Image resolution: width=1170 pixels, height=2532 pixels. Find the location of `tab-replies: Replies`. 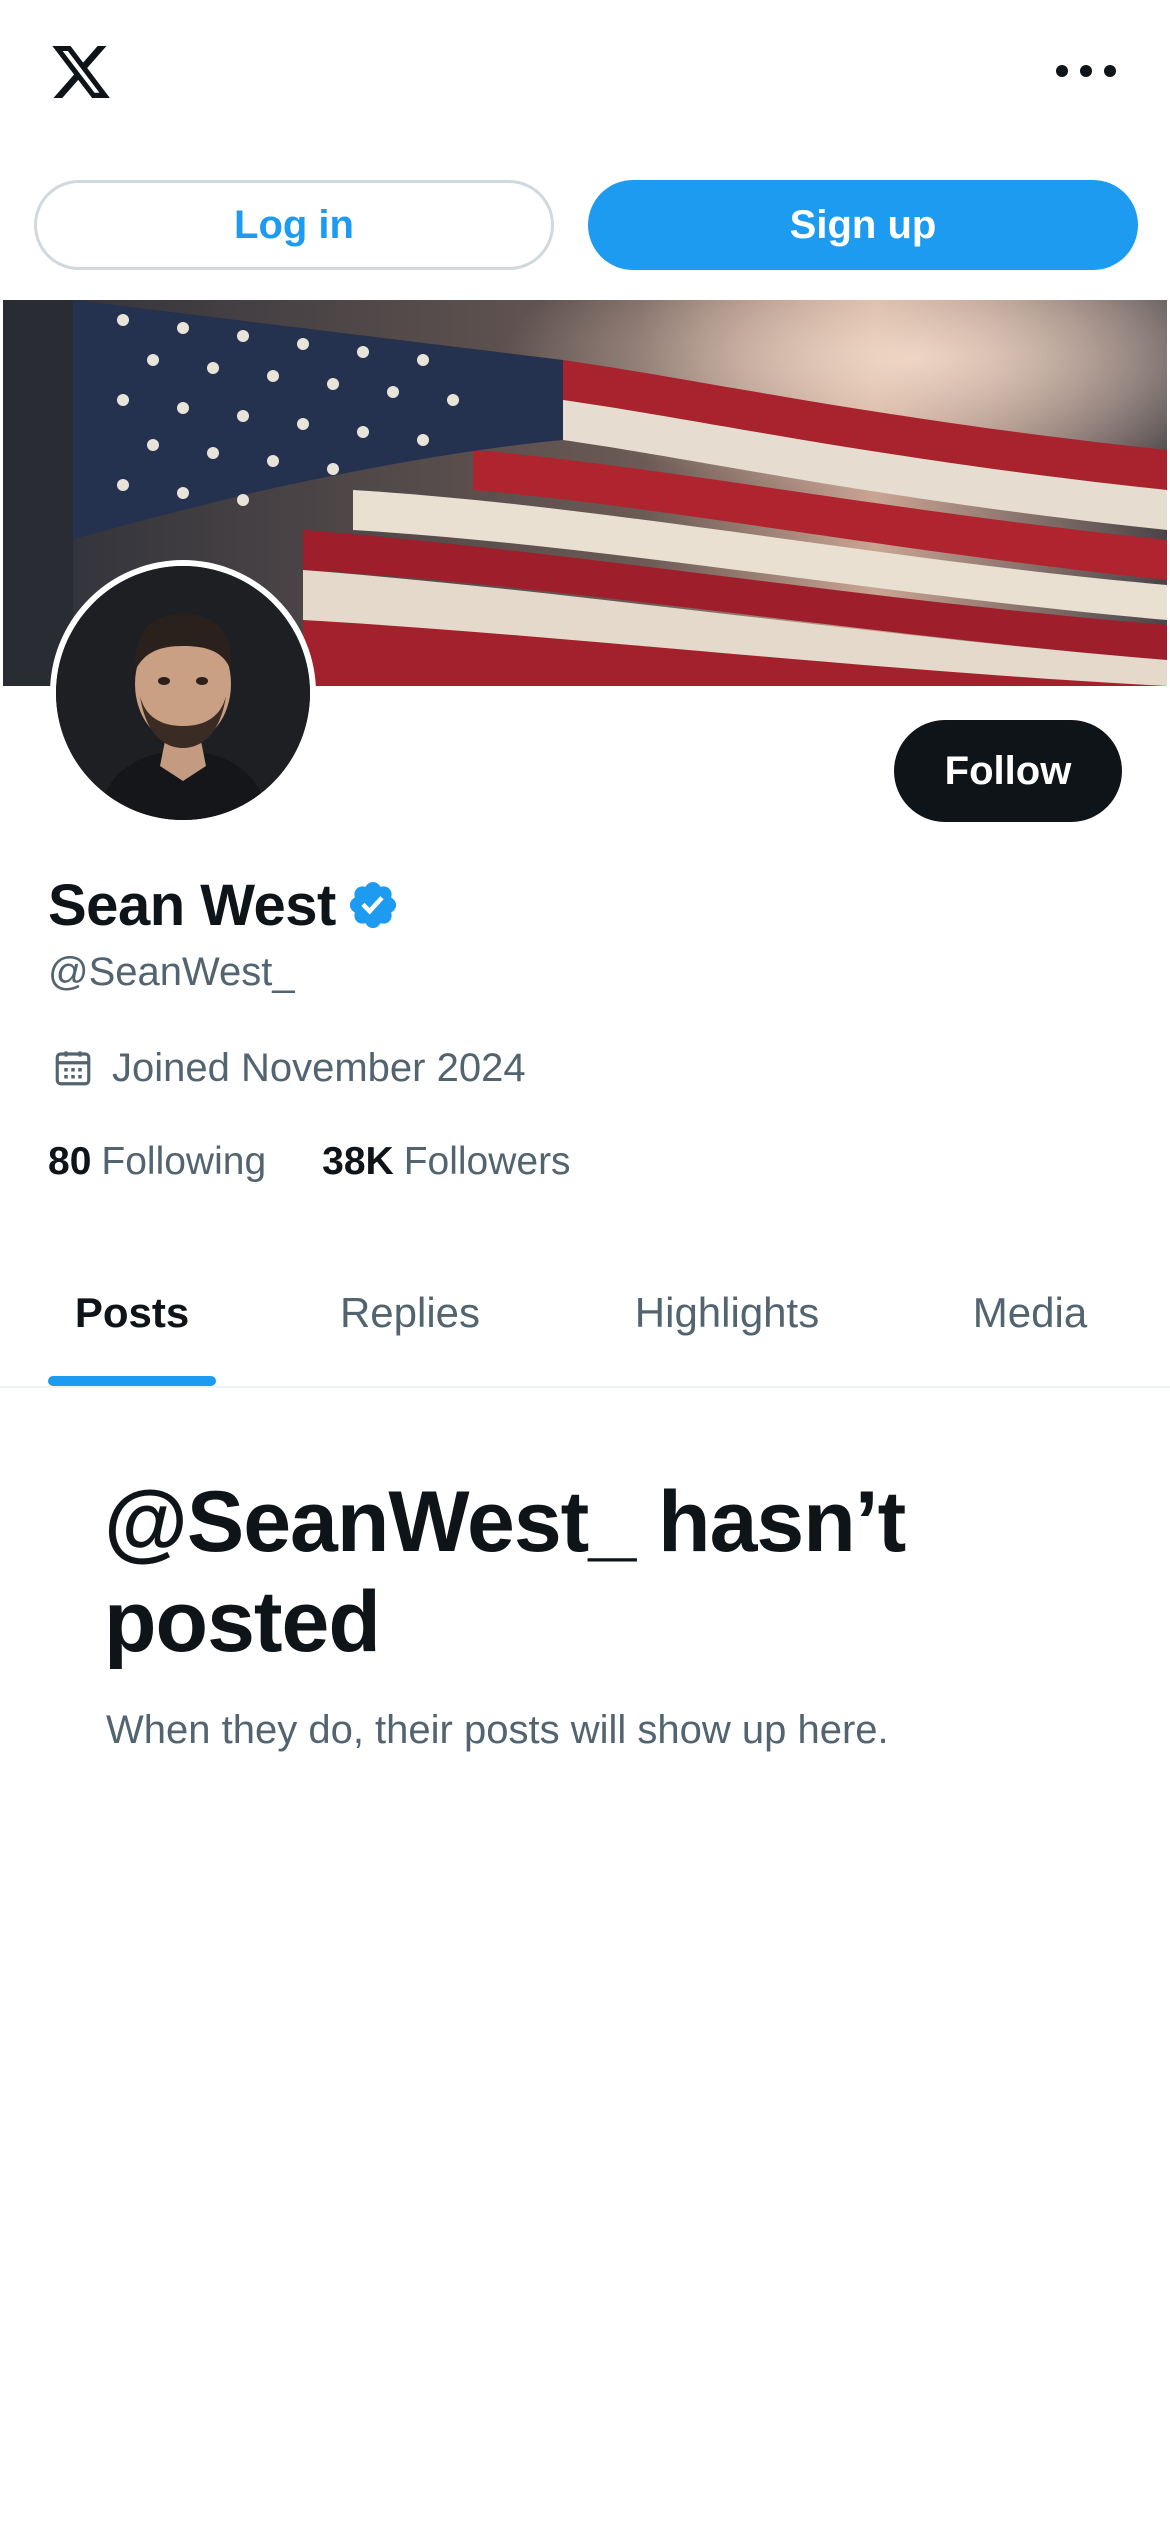

tab-replies: Replies is located at coordinates (410, 1313).